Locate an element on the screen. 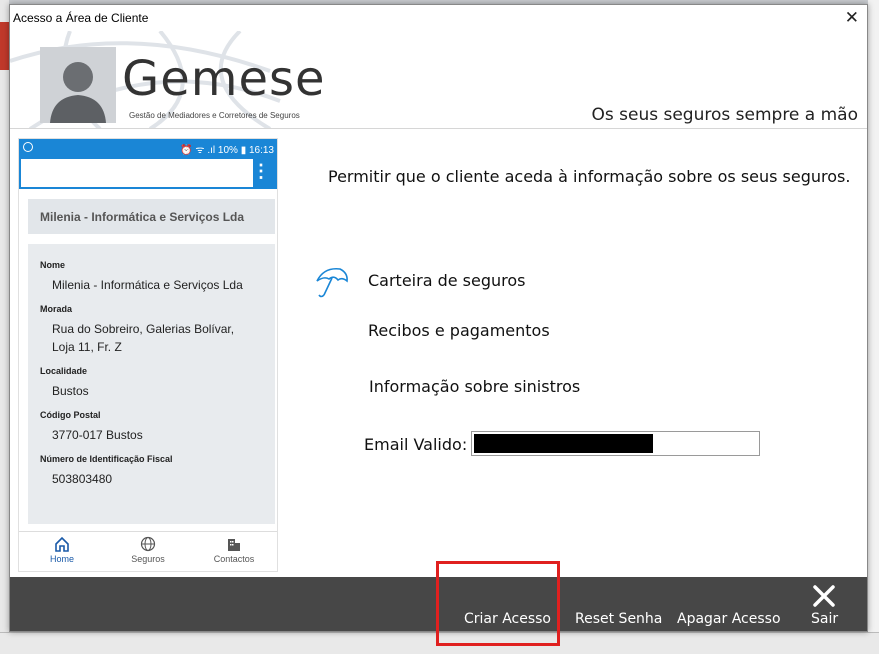 The height and width of the screenshot is (654, 879). email-label: Email Valido: is located at coordinates (416, 444).